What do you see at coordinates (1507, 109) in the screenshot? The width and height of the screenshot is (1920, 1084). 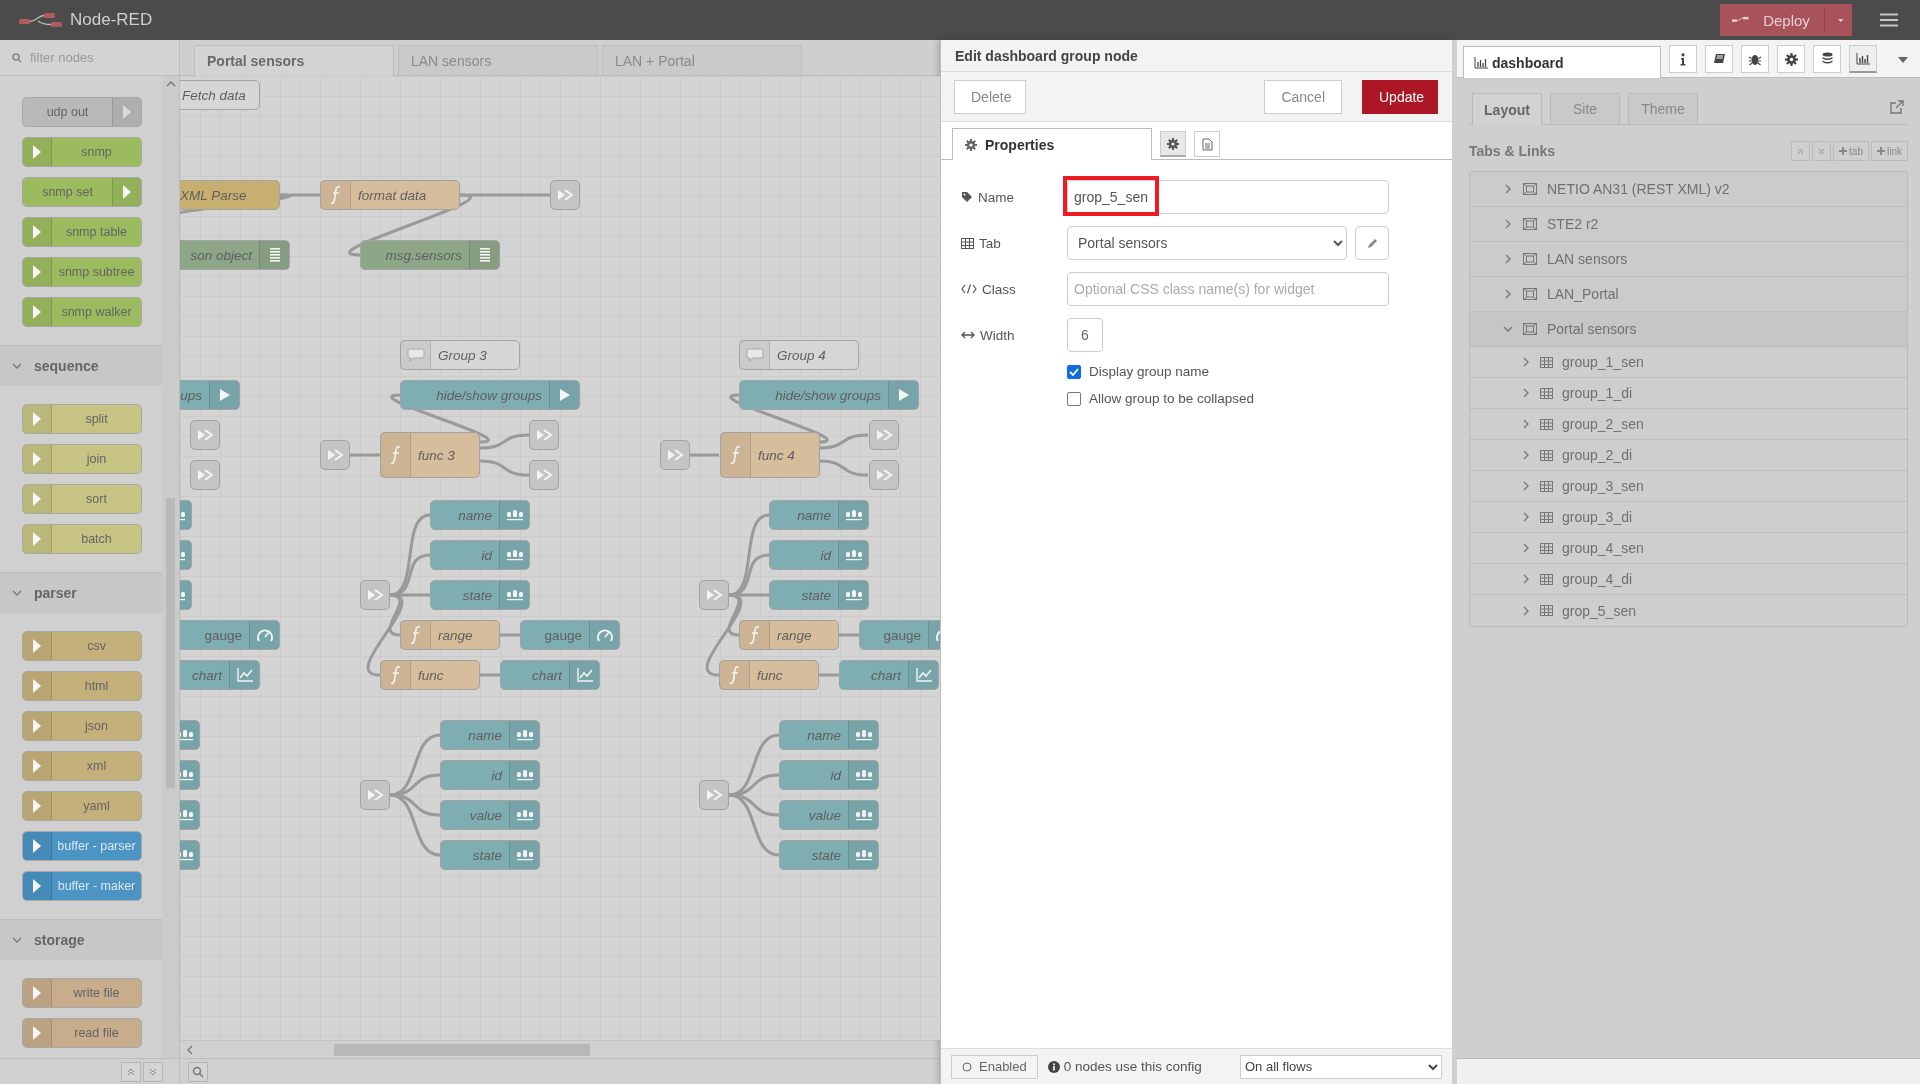 I see `sidebar-subtab: Layout` at bounding box center [1507, 109].